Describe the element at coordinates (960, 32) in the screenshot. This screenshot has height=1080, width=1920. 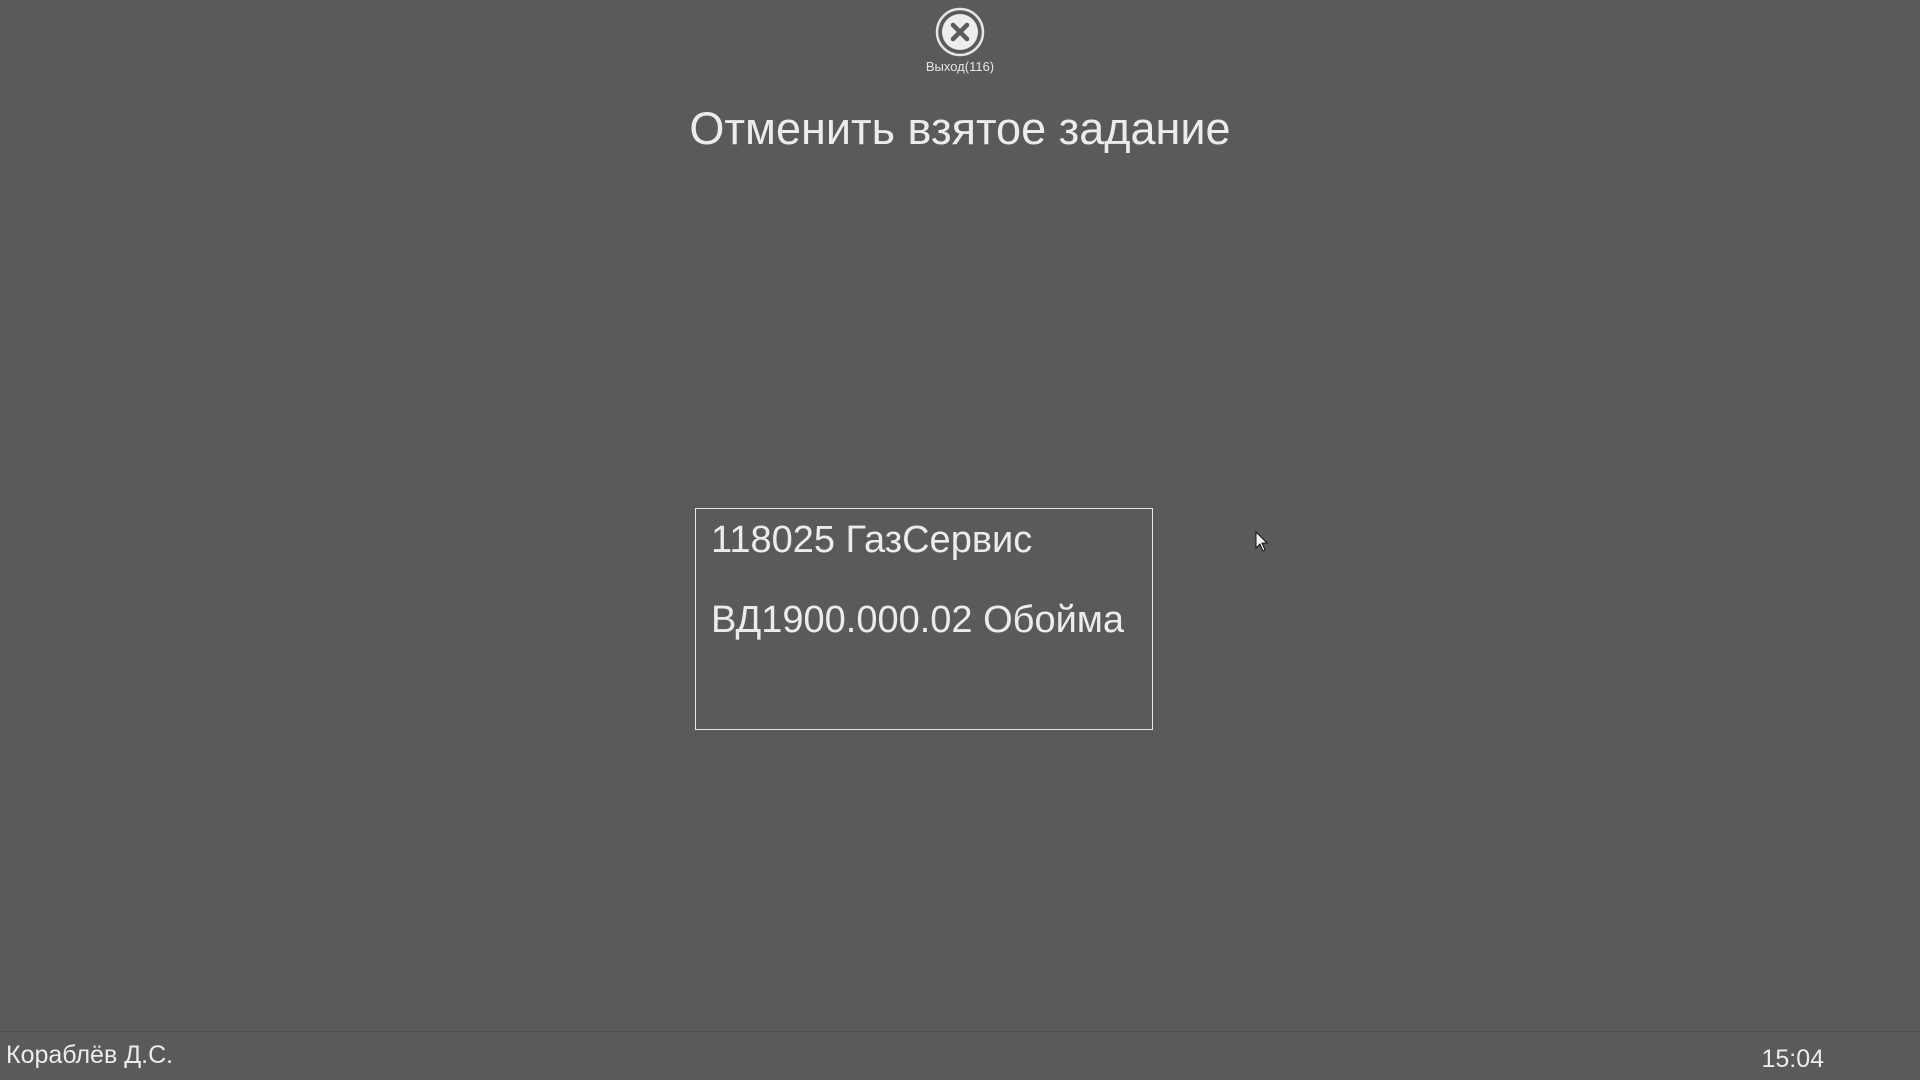
I see `close-circle-icon` at that location.